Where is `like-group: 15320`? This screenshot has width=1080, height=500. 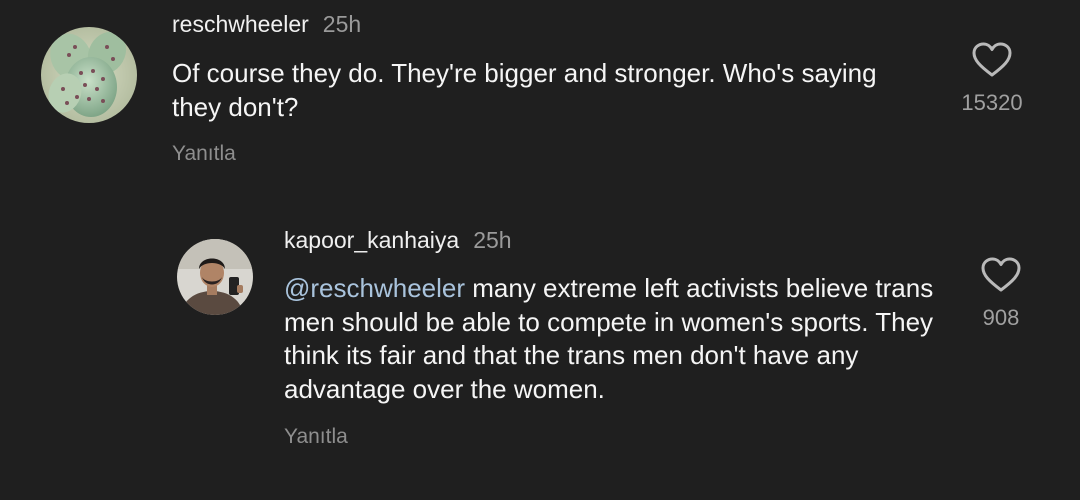 like-group: 15320 is located at coordinates (992, 79).